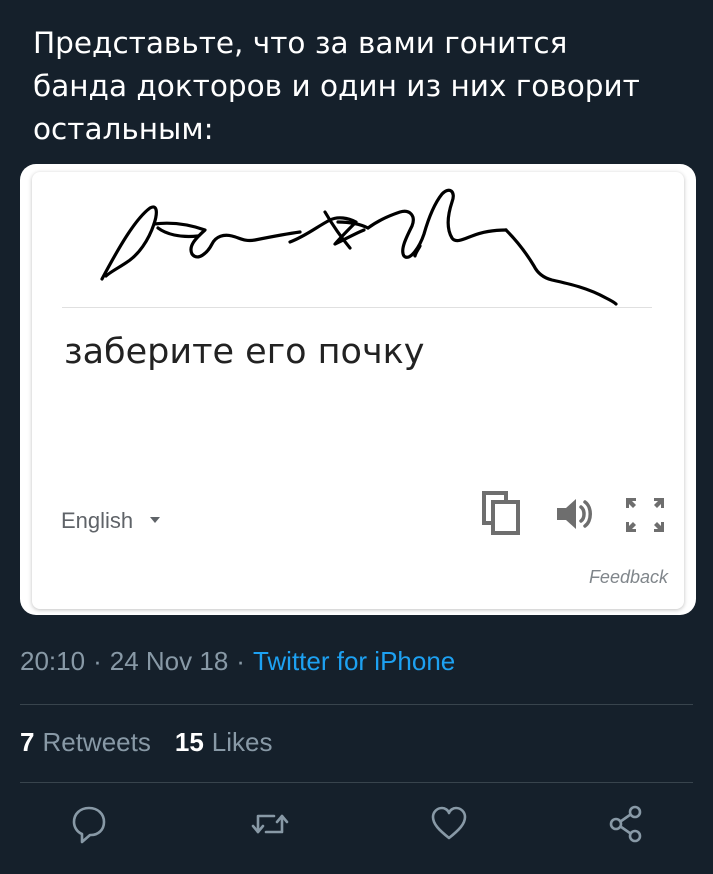  I want to click on tweet-text-line: банда докторов и один из них говорит, so click(336, 86).